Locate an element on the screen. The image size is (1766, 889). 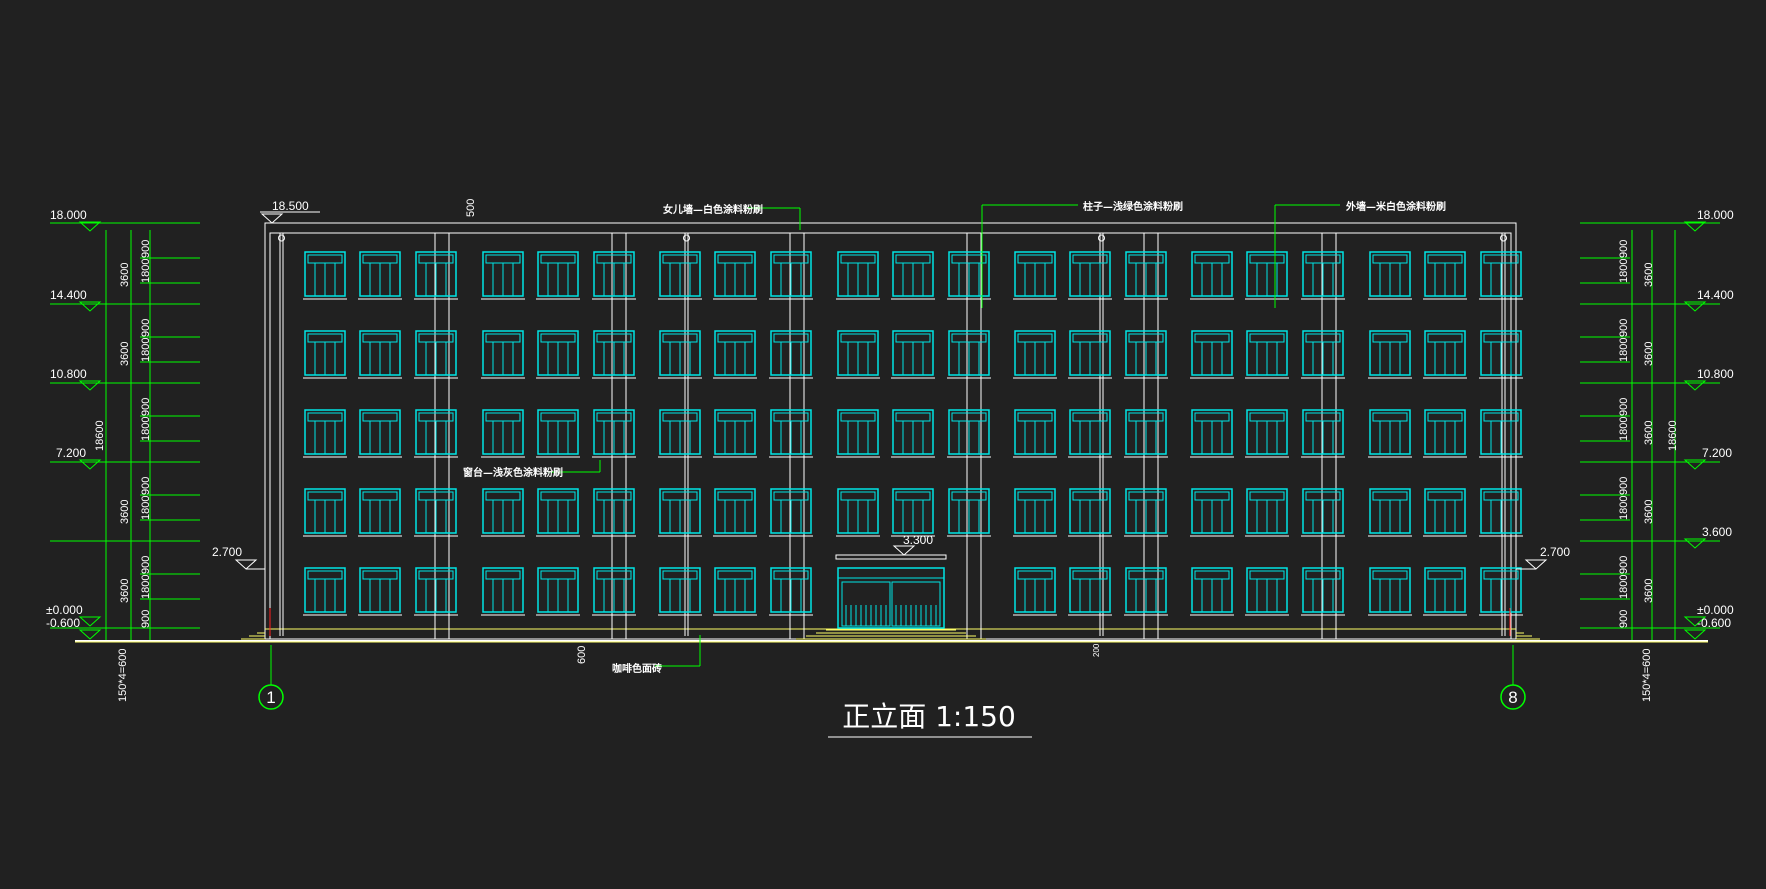
note-sills: 窗台—浅灰色涂料粉刷 is located at coordinates (513, 472).